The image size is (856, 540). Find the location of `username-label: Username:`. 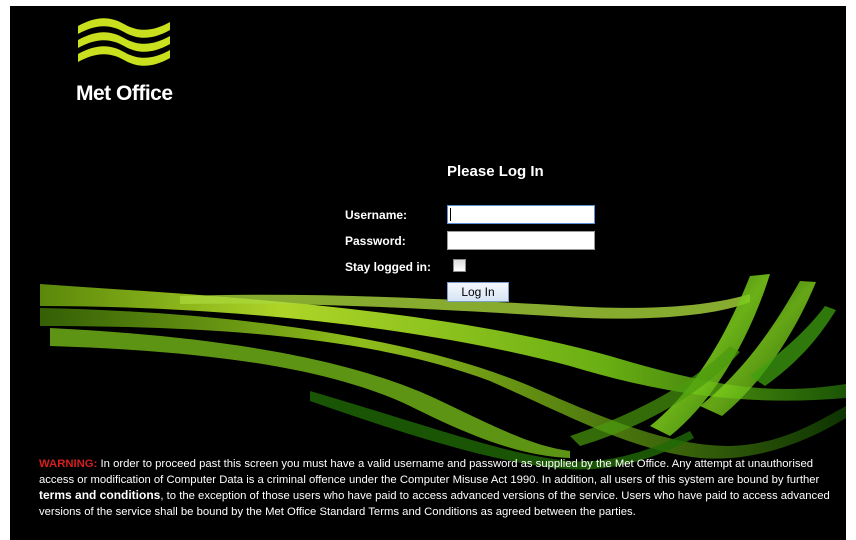

username-label: Username: is located at coordinates (376, 215).